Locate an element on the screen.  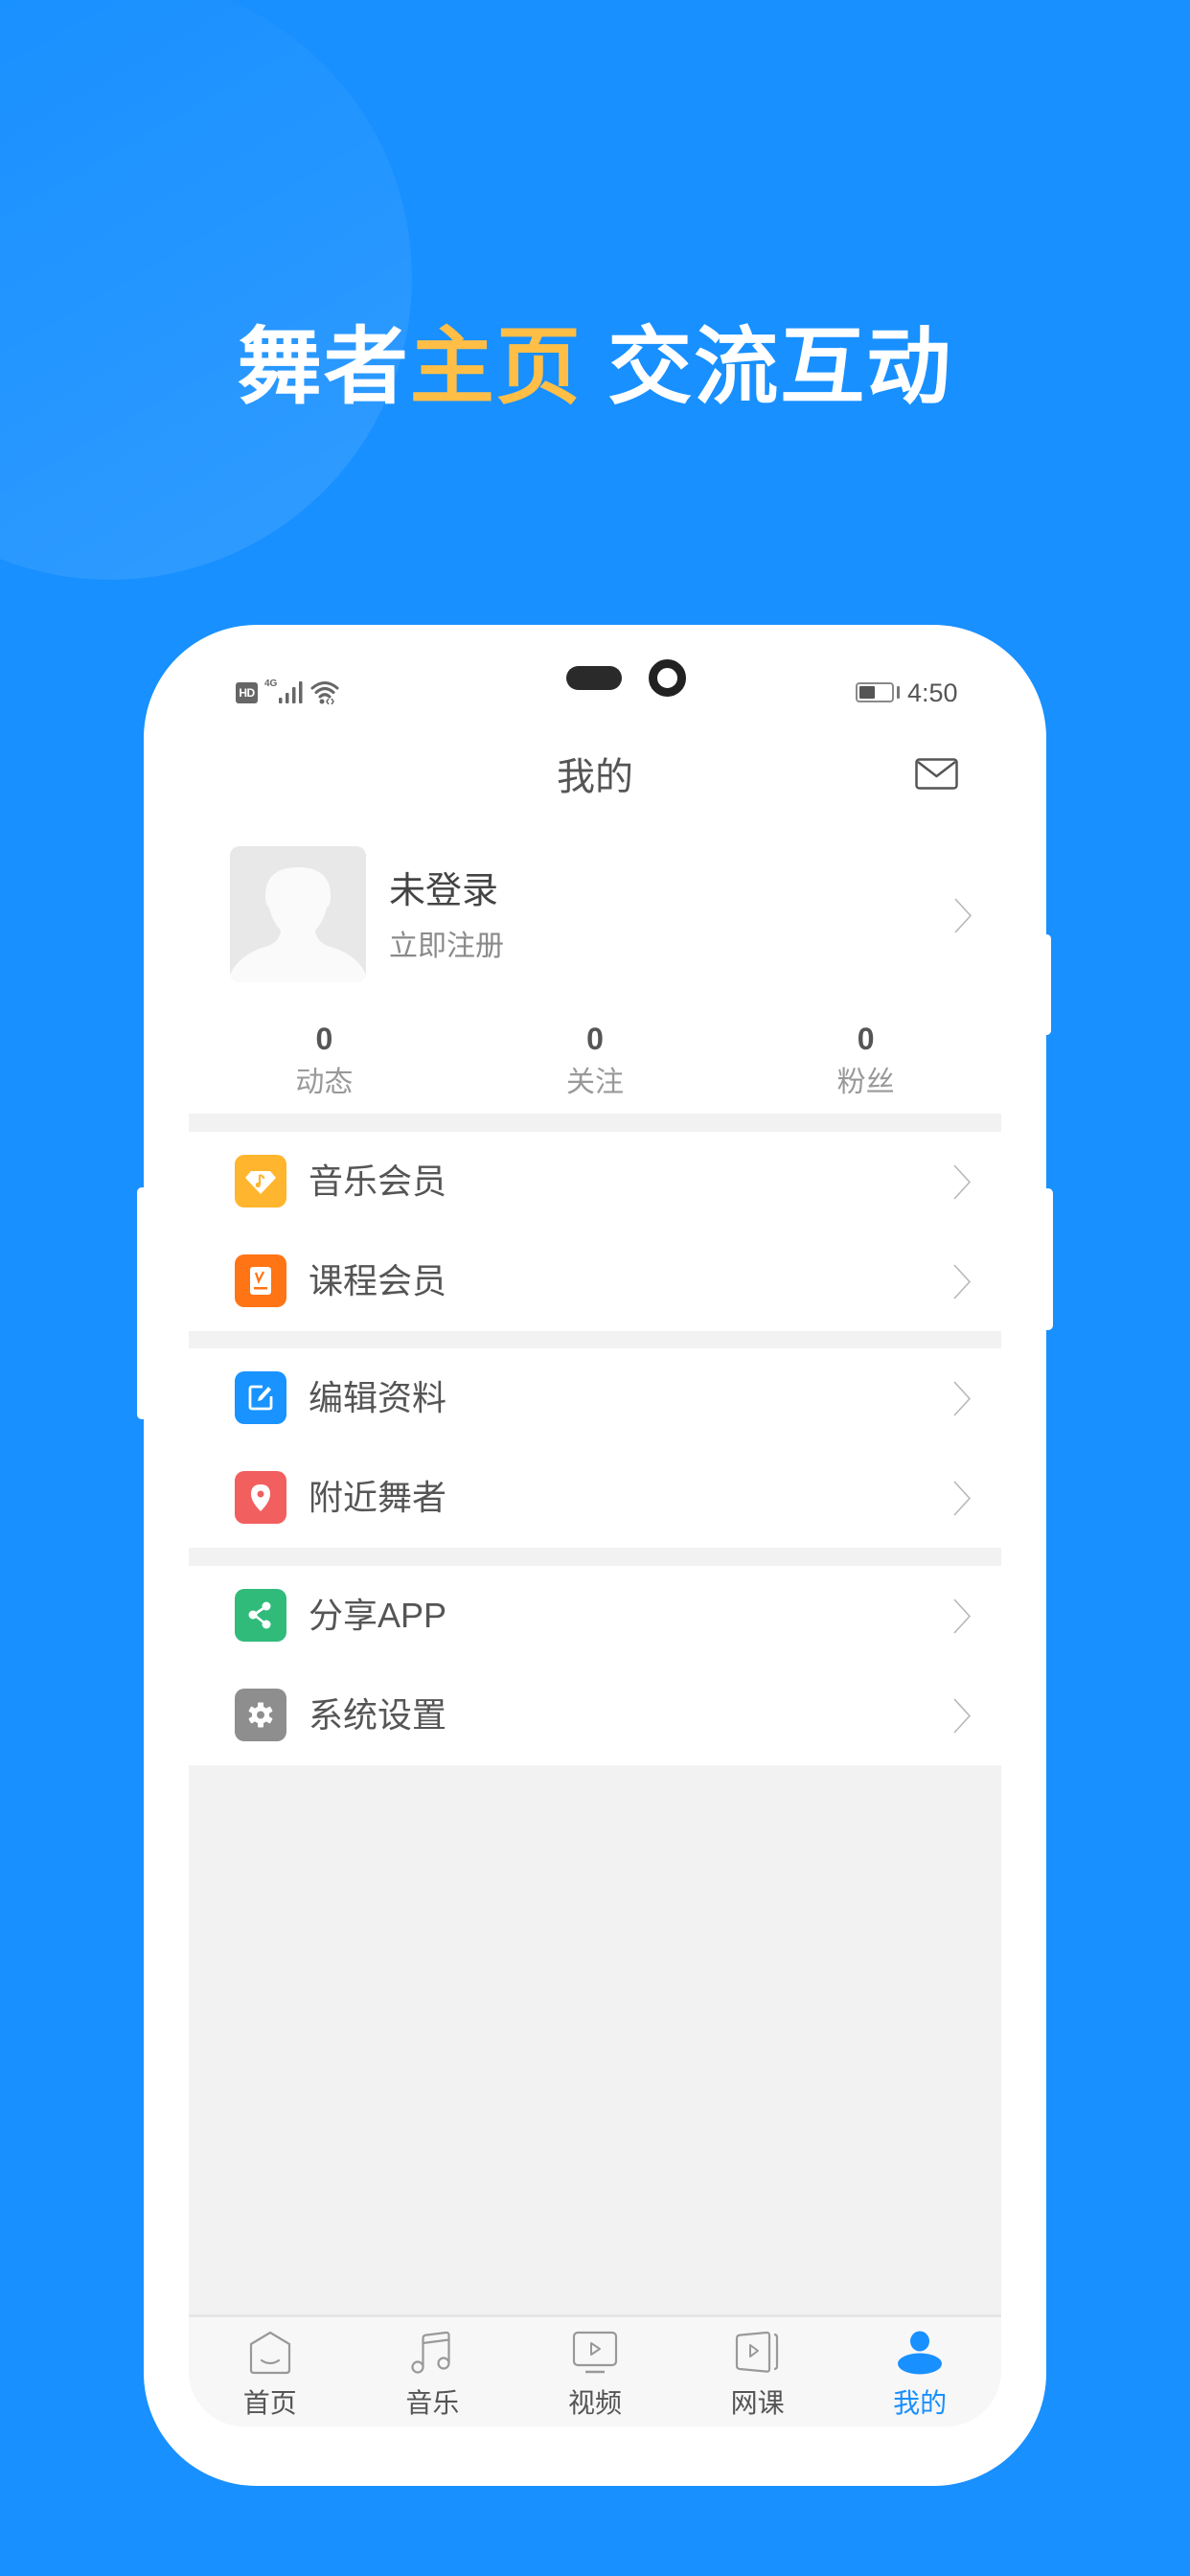
tab-label: 我的 is located at coordinates (921, 2403).